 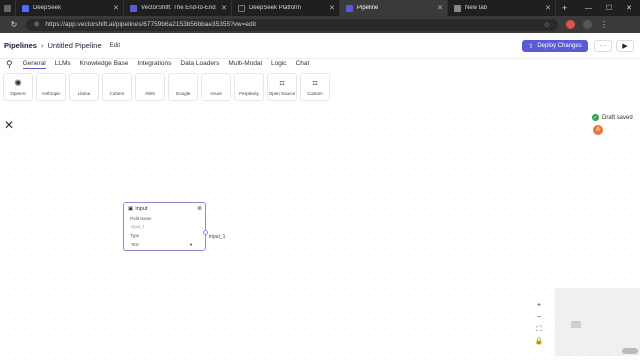 What do you see at coordinates (131, 209) in the screenshot?
I see `input-node-icon: ▣` at bounding box center [131, 209].